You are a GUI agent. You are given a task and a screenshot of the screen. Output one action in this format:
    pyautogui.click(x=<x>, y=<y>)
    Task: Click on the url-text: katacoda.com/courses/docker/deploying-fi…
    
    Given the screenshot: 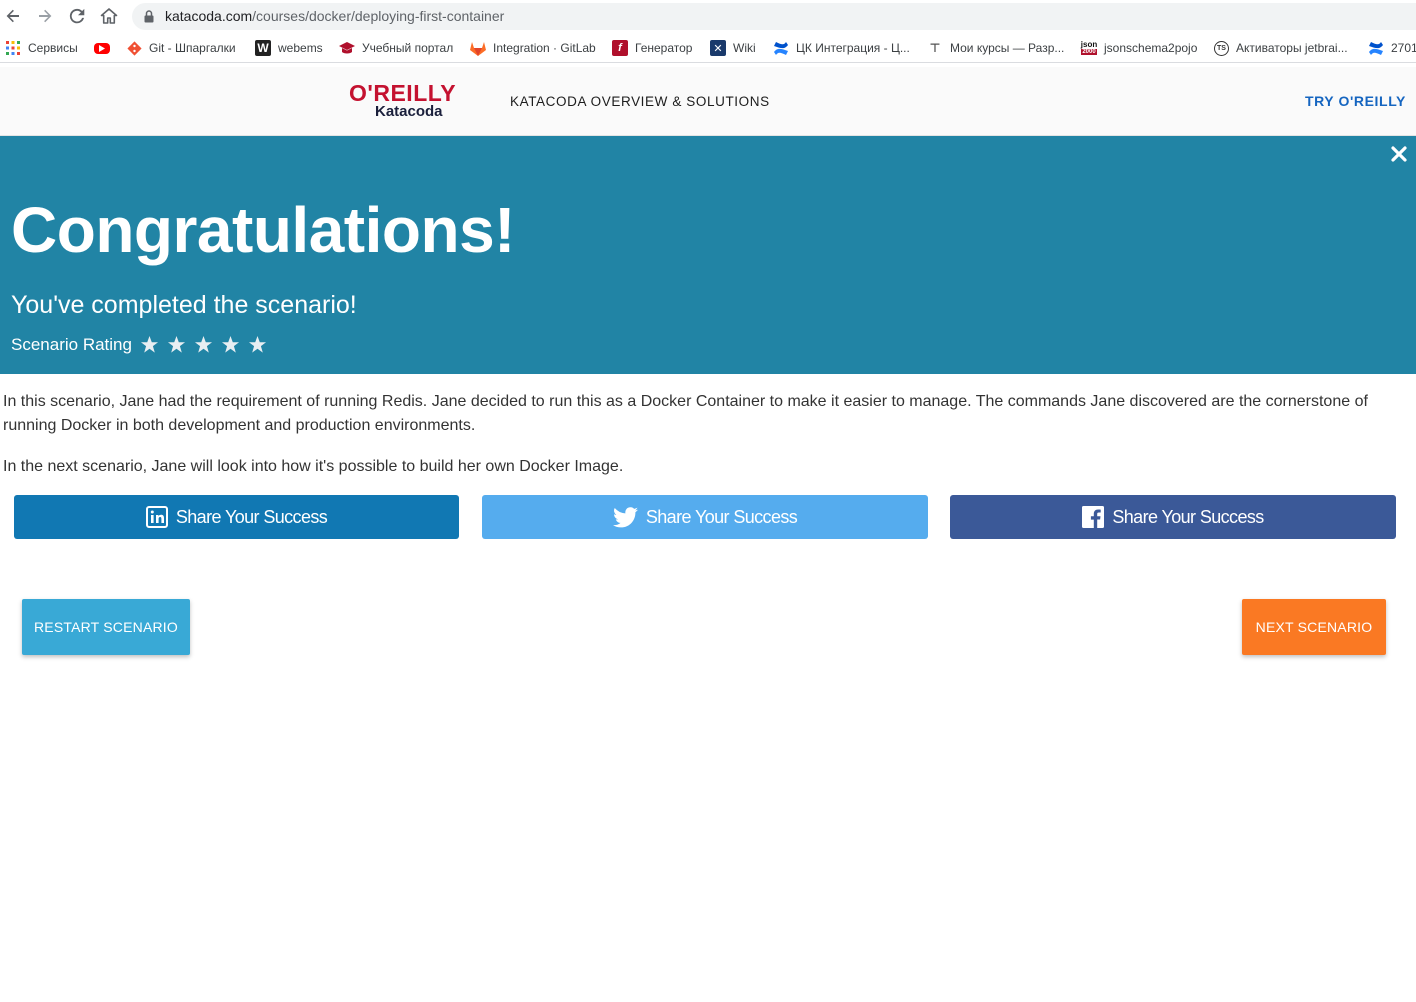 What is the action you would take?
    pyautogui.click(x=334, y=16)
    